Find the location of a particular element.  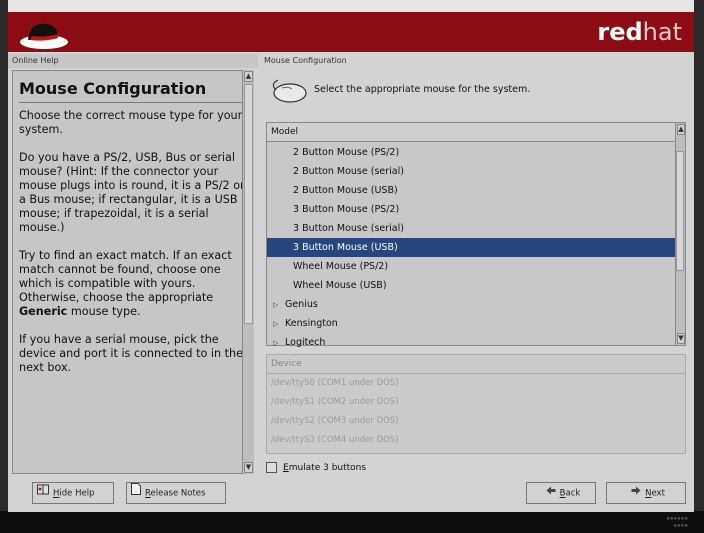

redhat-brand-text: redhat is located at coordinates (639, 32).